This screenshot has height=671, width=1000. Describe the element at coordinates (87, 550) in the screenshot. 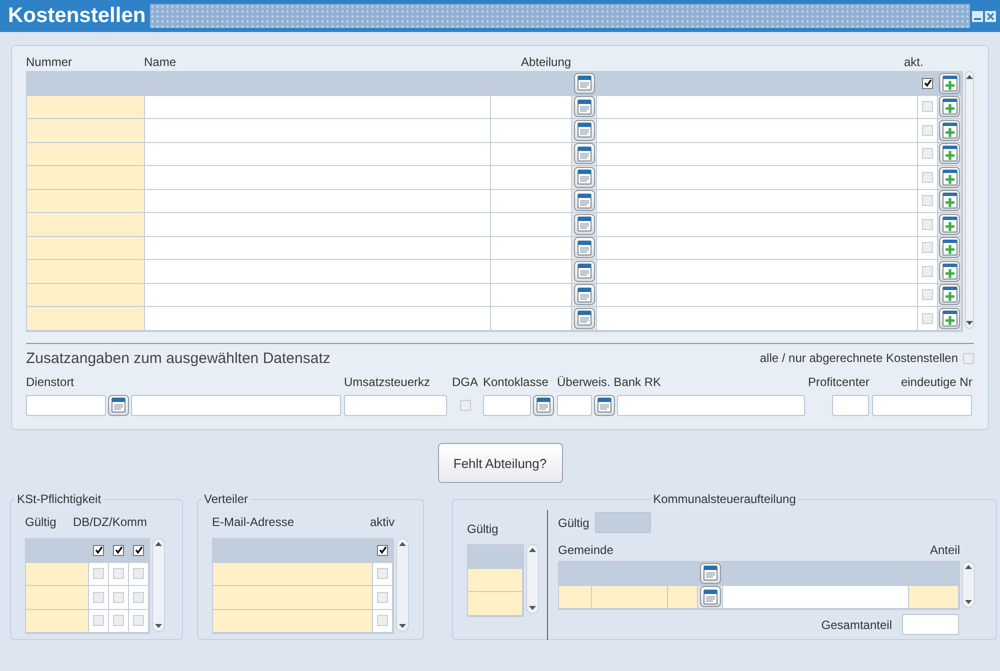

I see `table-row` at that location.